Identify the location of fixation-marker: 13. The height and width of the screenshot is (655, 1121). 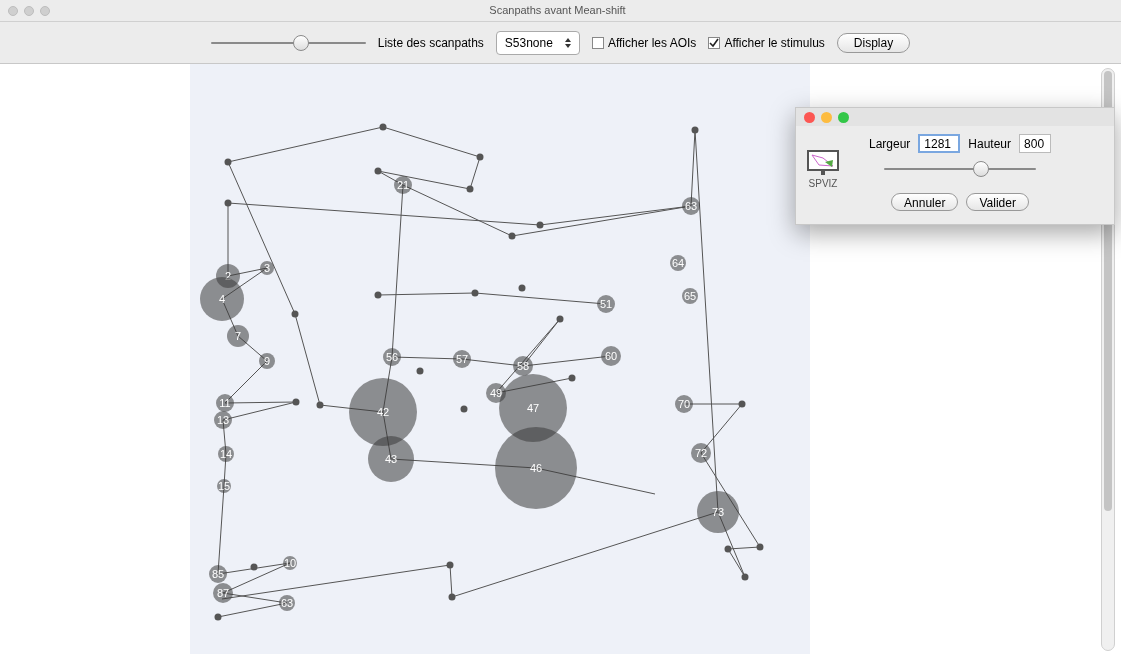
(223, 420).